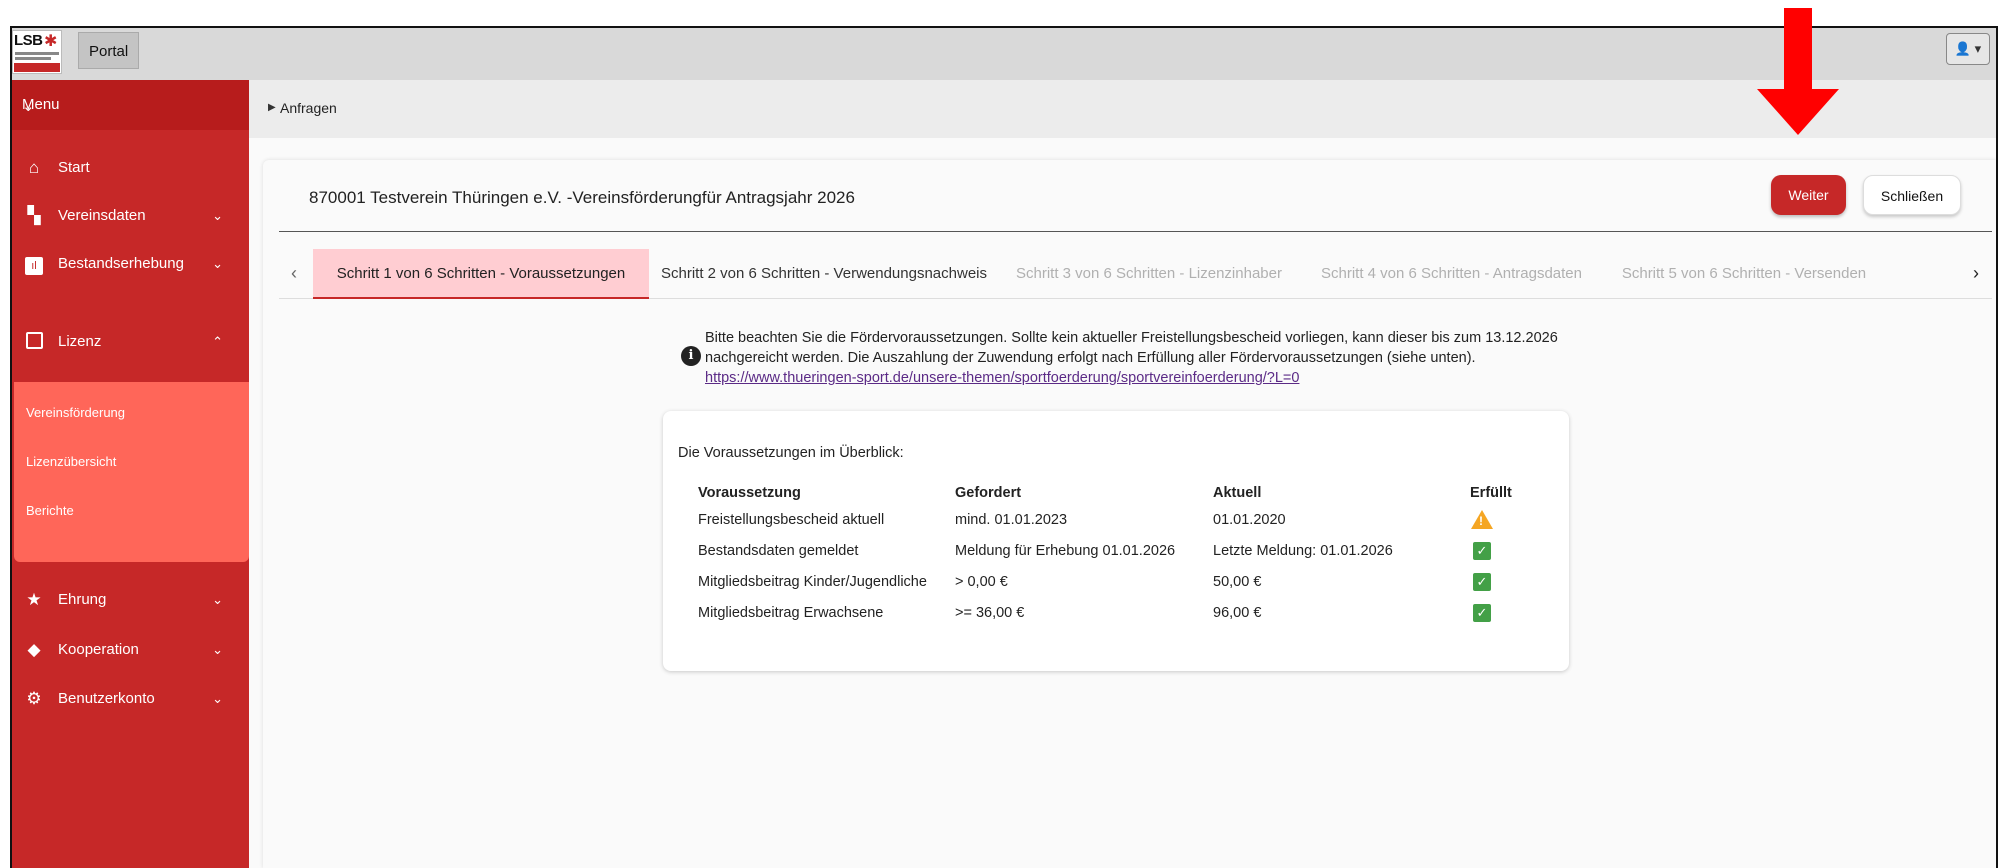 The height and width of the screenshot is (868, 1999). I want to click on table-cell: Mitgliedsbeitrag Erwachsene, so click(791, 613).